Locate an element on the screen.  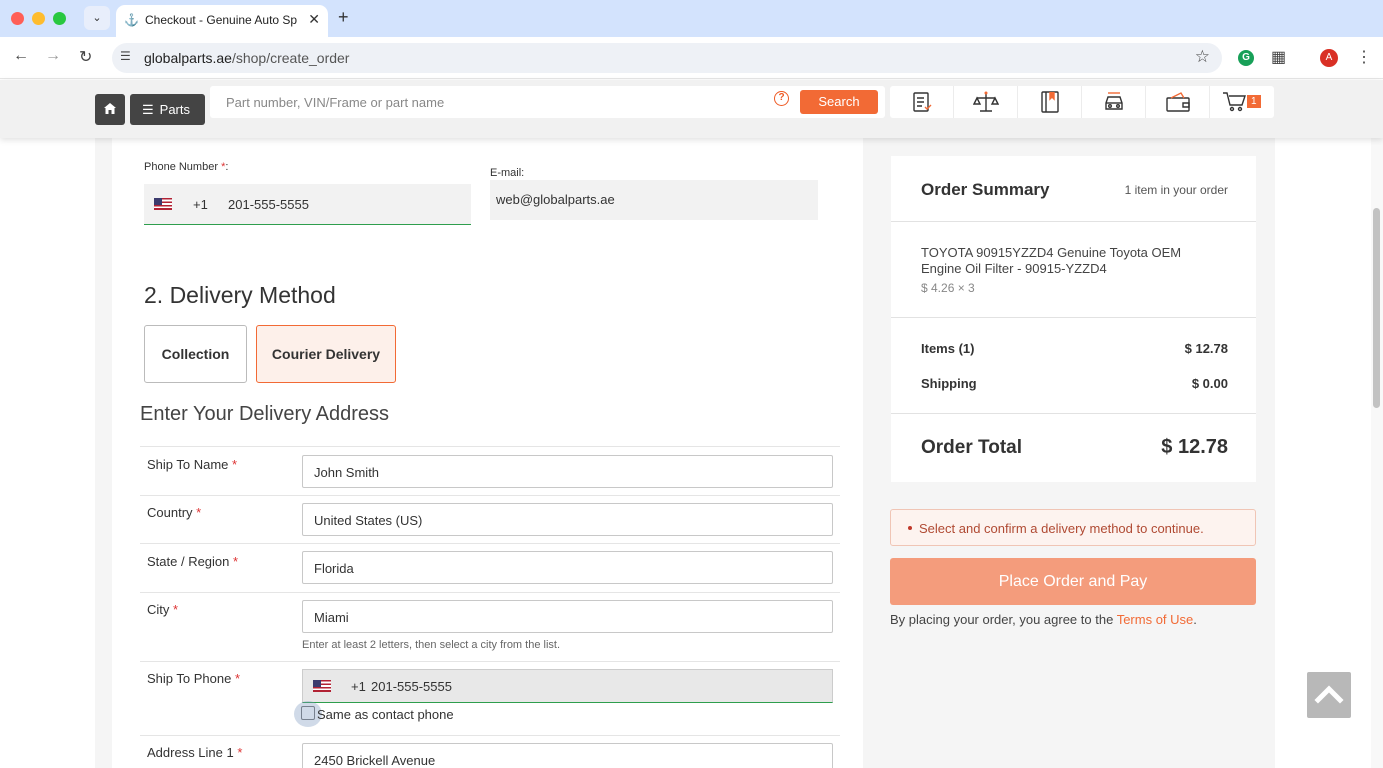
compare-button is located at coordinates (986, 102).